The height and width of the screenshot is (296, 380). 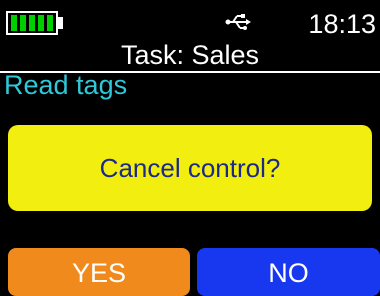 What do you see at coordinates (190, 55) in the screenshot?
I see `page-title: Task: Sales` at bounding box center [190, 55].